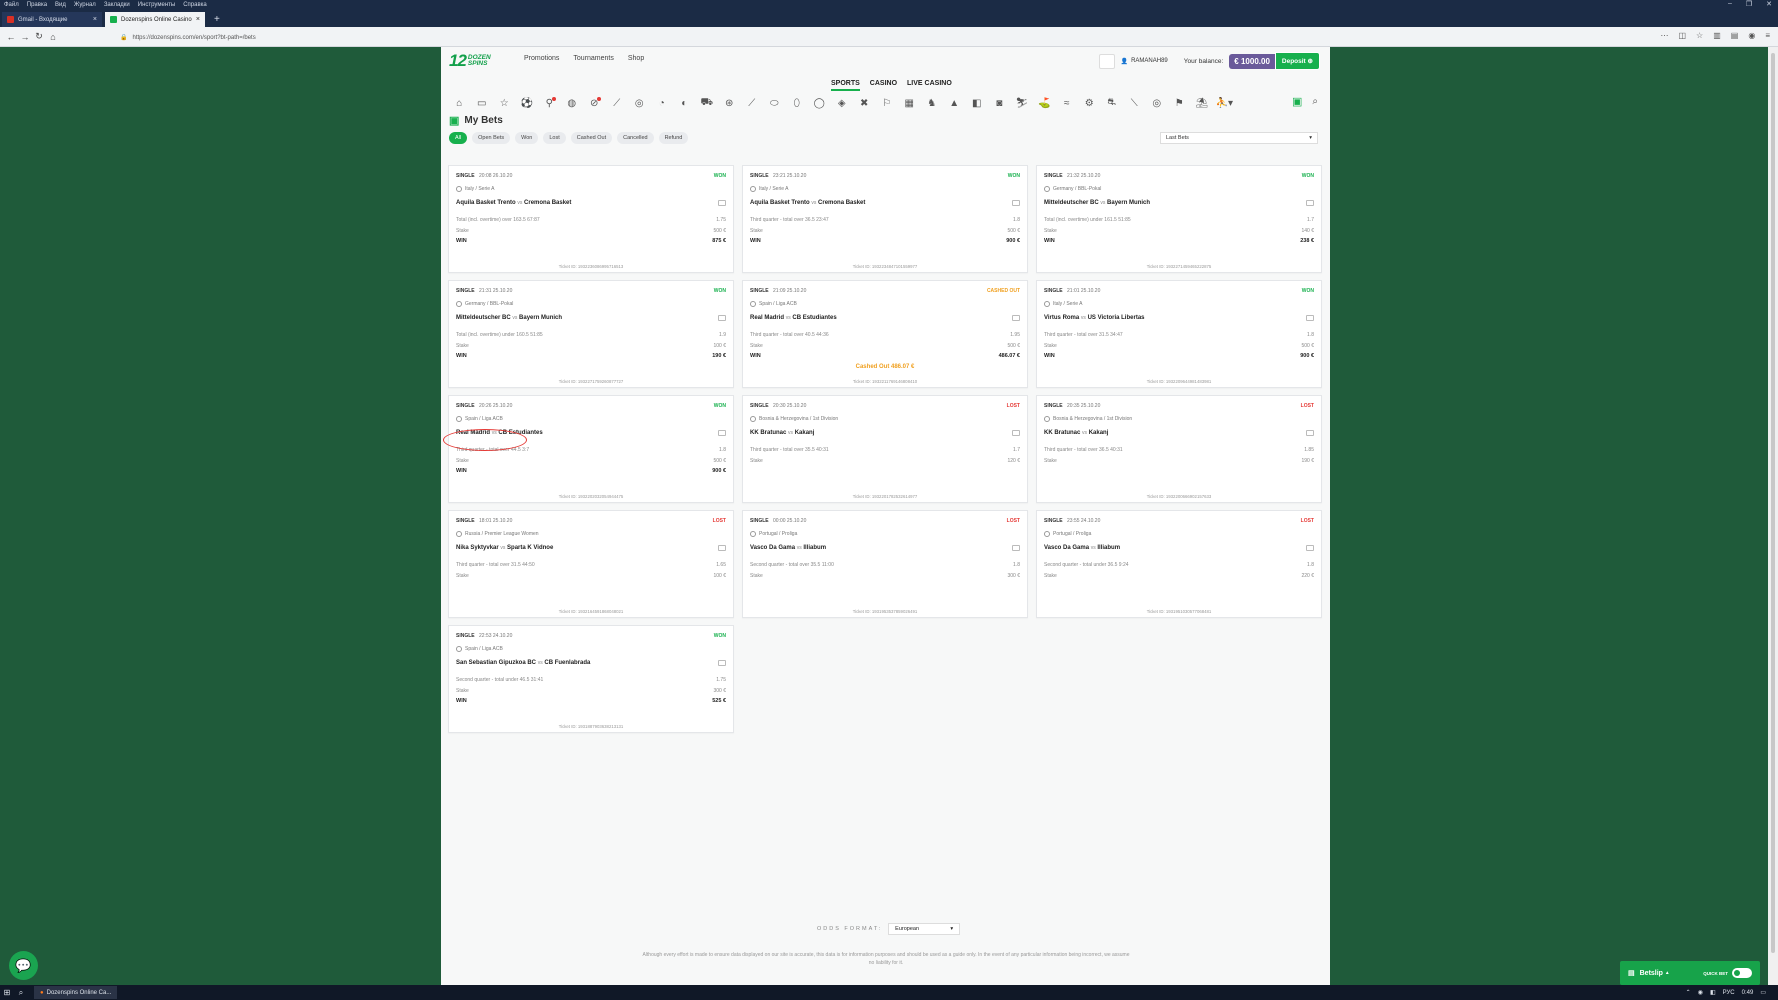 The image size is (1778, 1000). I want to click on sport-beach-icon: ⛱, so click(1202, 103).